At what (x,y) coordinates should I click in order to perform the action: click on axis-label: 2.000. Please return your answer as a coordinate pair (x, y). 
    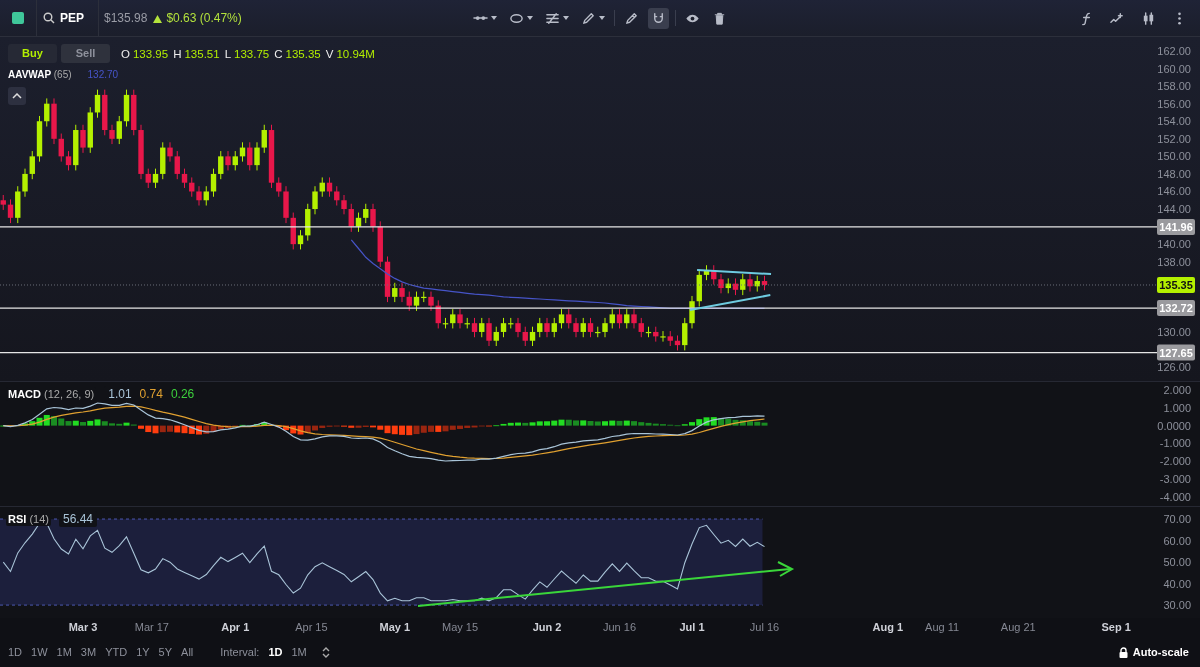
    Looking at the image, I should click on (1177, 389).